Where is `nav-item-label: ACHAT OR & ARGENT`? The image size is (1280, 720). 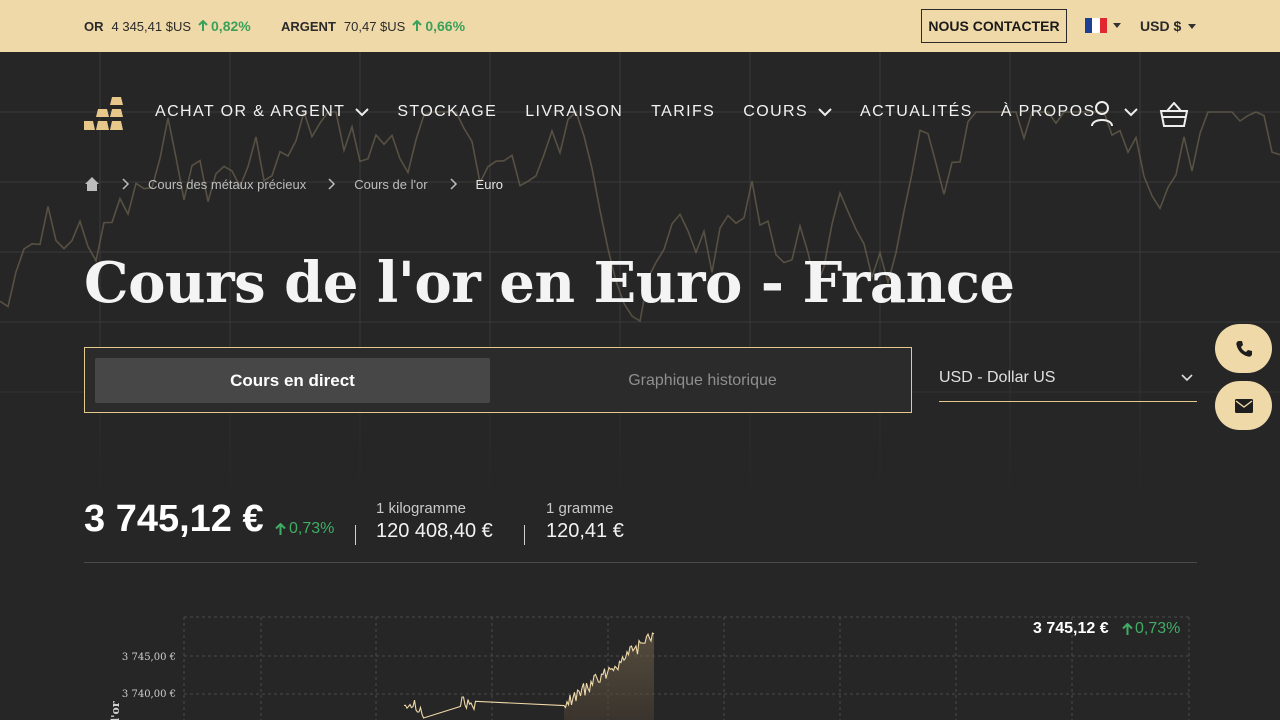
nav-item-label: ACHAT OR & ARGENT is located at coordinates (250, 111).